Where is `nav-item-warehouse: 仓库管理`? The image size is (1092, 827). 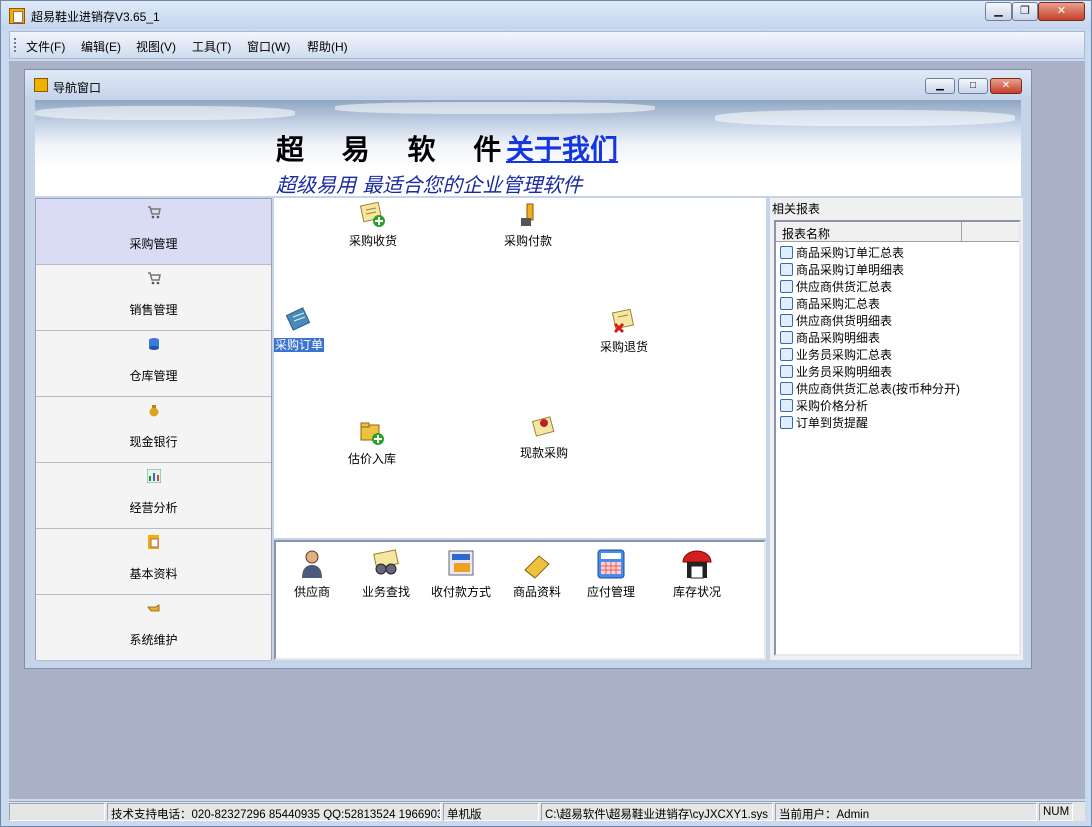 nav-item-warehouse: 仓库管理 is located at coordinates (153, 364).